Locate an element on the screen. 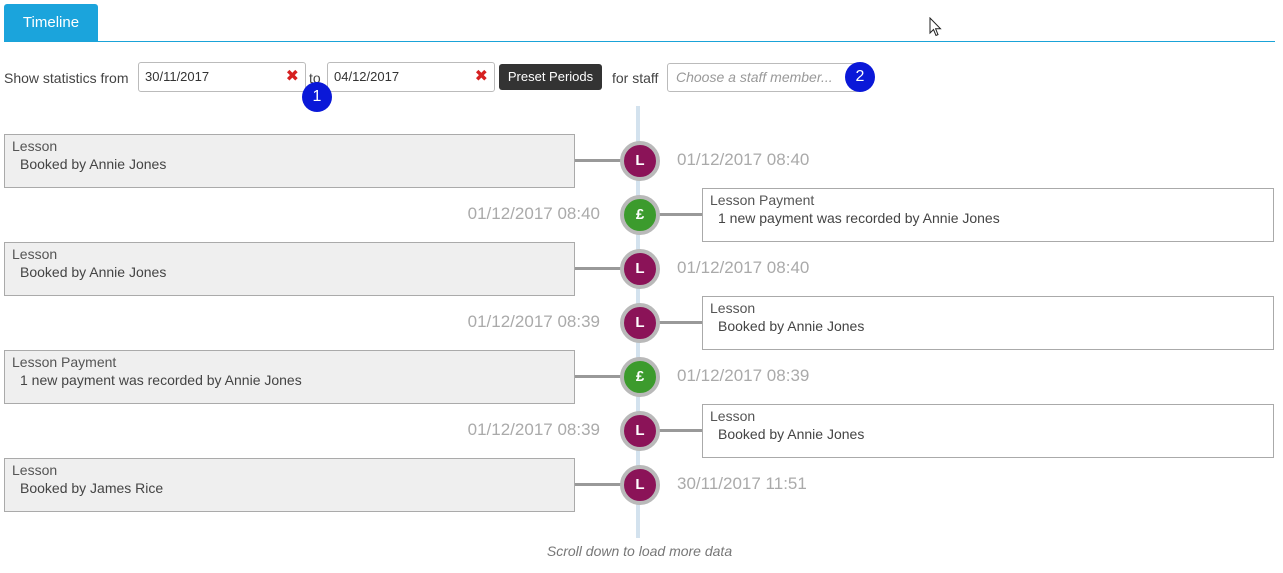 The width and height of the screenshot is (1283, 573). from-date-input: 30/11/2017 ✖ is located at coordinates (222, 77).